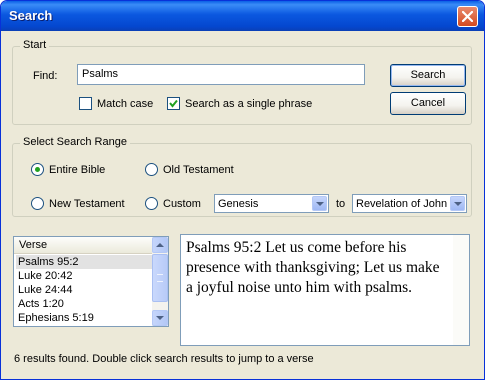  What do you see at coordinates (75, 142) in the screenshot?
I see `search-range-label: Select Search Range` at bounding box center [75, 142].